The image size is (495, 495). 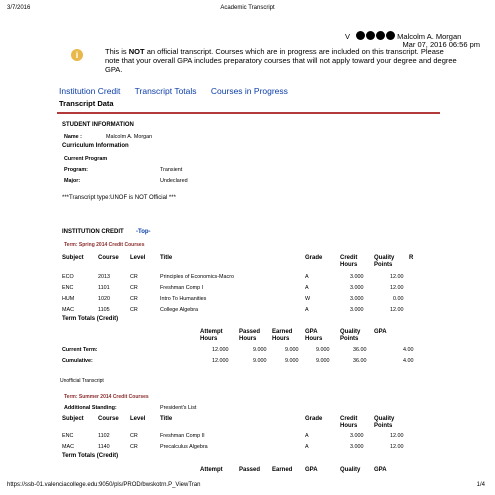 What do you see at coordinates (314, 335) in the screenshot?
I see `col-gpa-hours: GPA Hours` at bounding box center [314, 335].